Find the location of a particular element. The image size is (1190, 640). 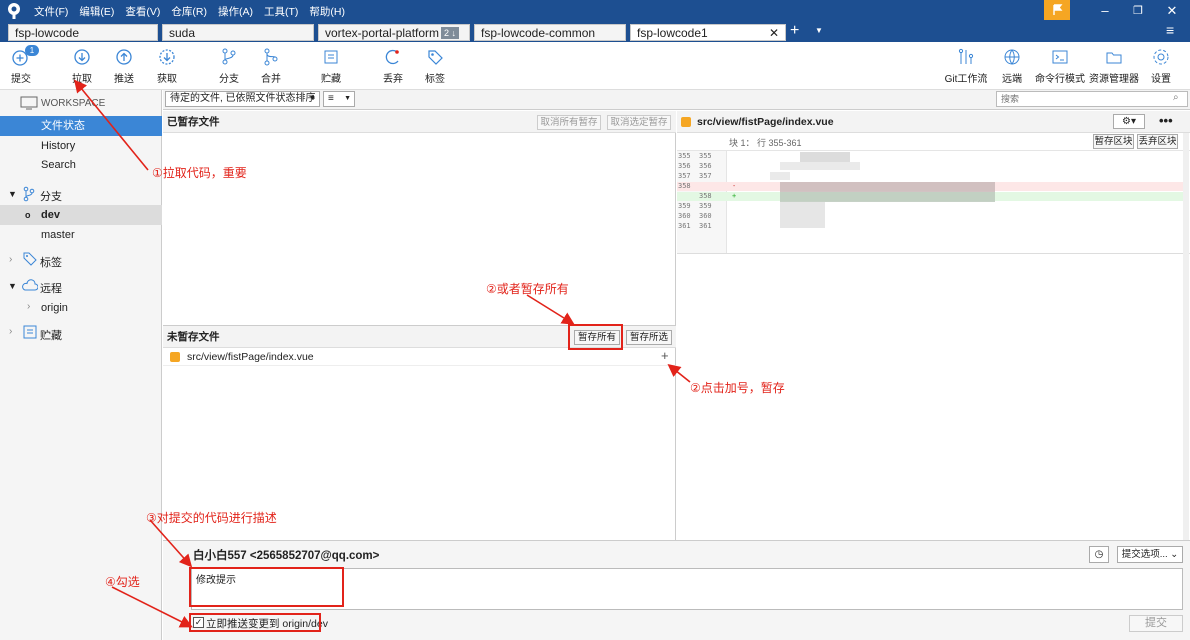

highlight-stage-all is located at coordinates (595, 337).